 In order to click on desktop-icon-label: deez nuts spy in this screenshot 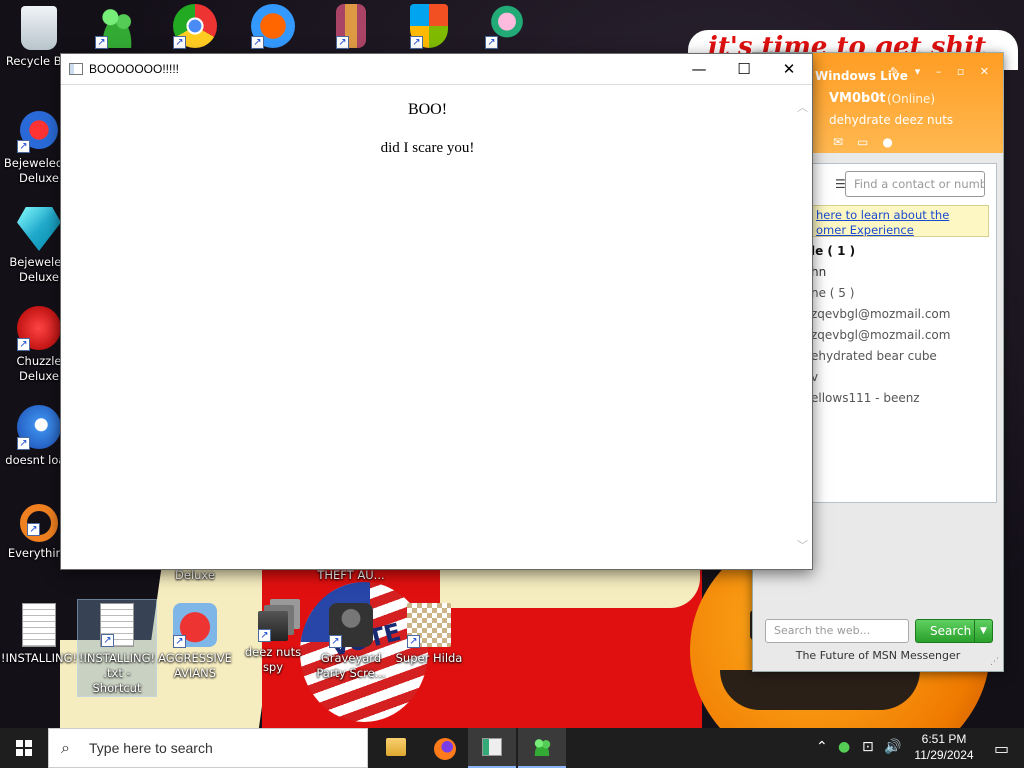, I will do `click(273, 659)`.